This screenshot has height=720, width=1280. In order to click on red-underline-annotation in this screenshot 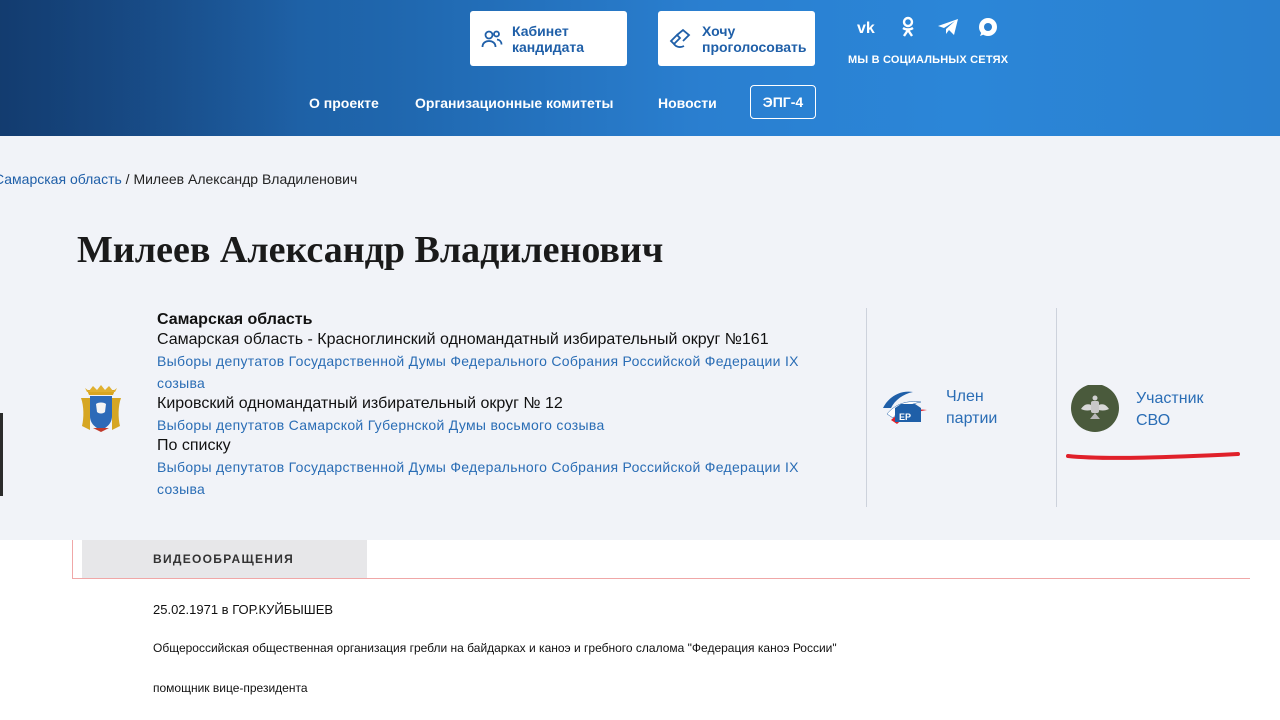, I will do `click(1153, 456)`.